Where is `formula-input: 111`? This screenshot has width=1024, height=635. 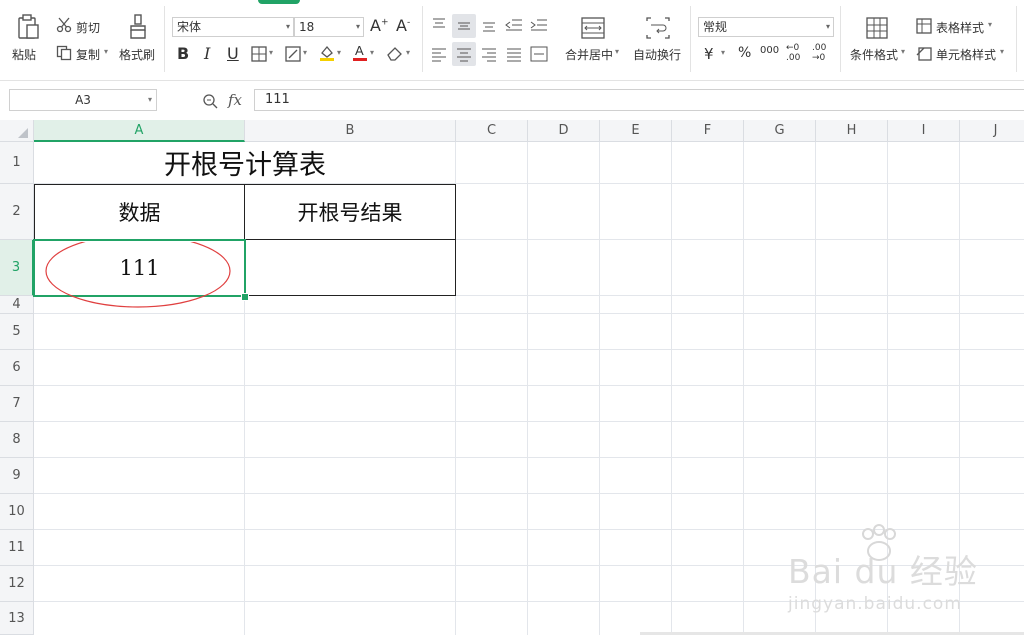 formula-input: 111 is located at coordinates (639, 100).